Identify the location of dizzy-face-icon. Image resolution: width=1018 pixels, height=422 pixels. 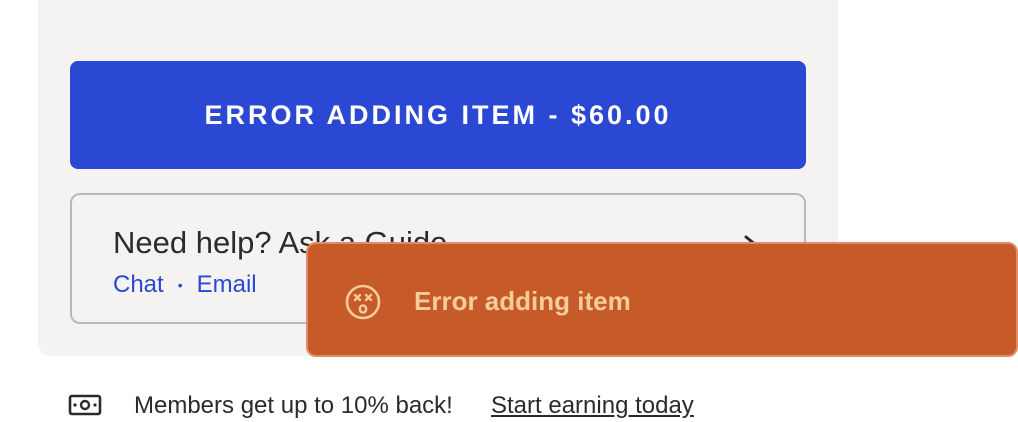
(363, 302).